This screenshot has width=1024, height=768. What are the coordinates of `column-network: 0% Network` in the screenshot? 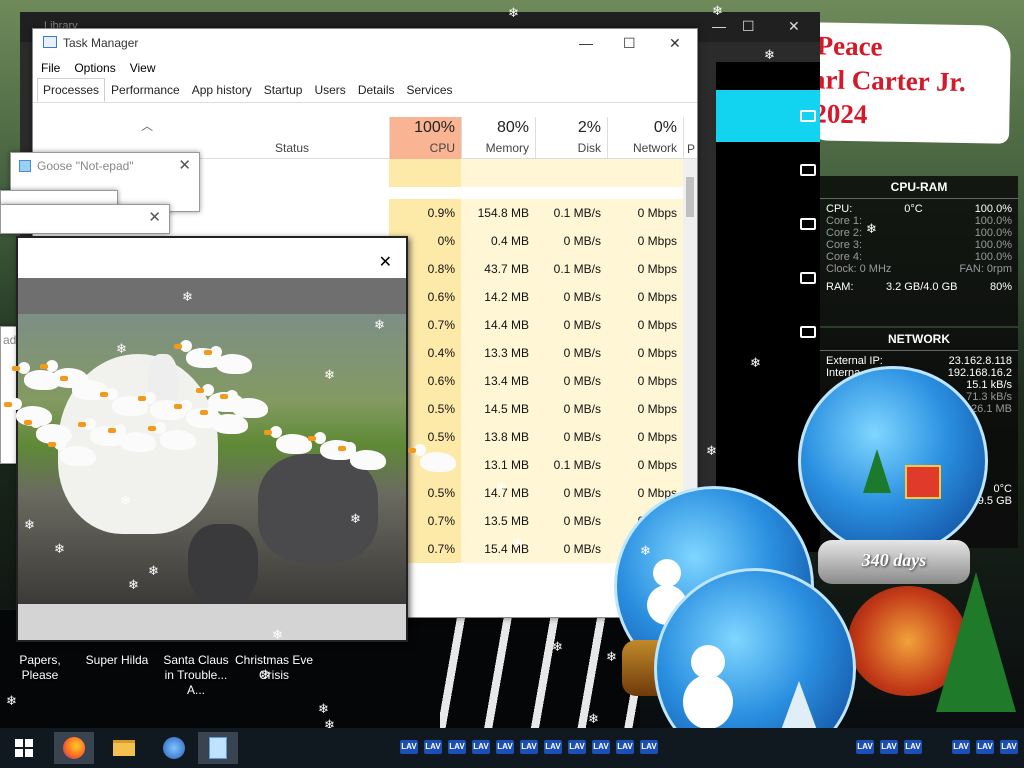 It's located at (645, 138).